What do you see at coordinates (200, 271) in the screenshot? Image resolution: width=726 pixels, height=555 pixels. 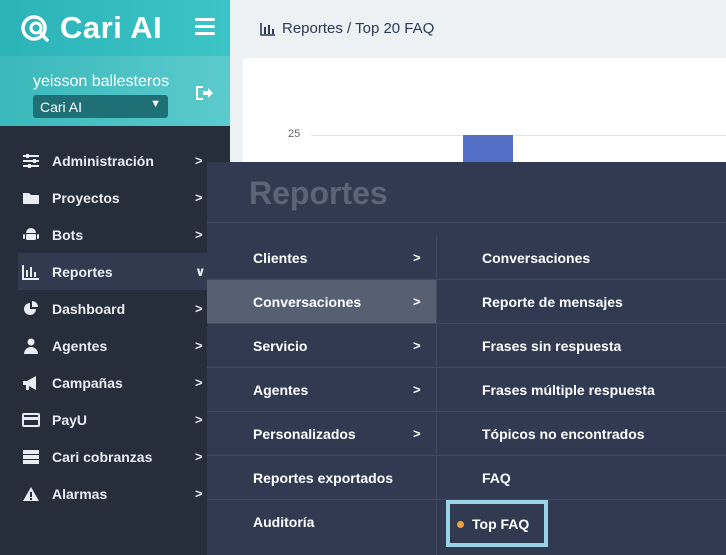 I see `chevron-down-icon: ∨` at bounding box center [200, 271].